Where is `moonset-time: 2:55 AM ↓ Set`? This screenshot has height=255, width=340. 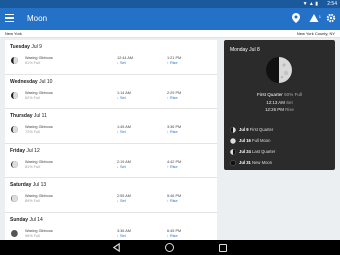
moonset-time: 2:55 AM ↓ Set is located at coordinates (124, 198).